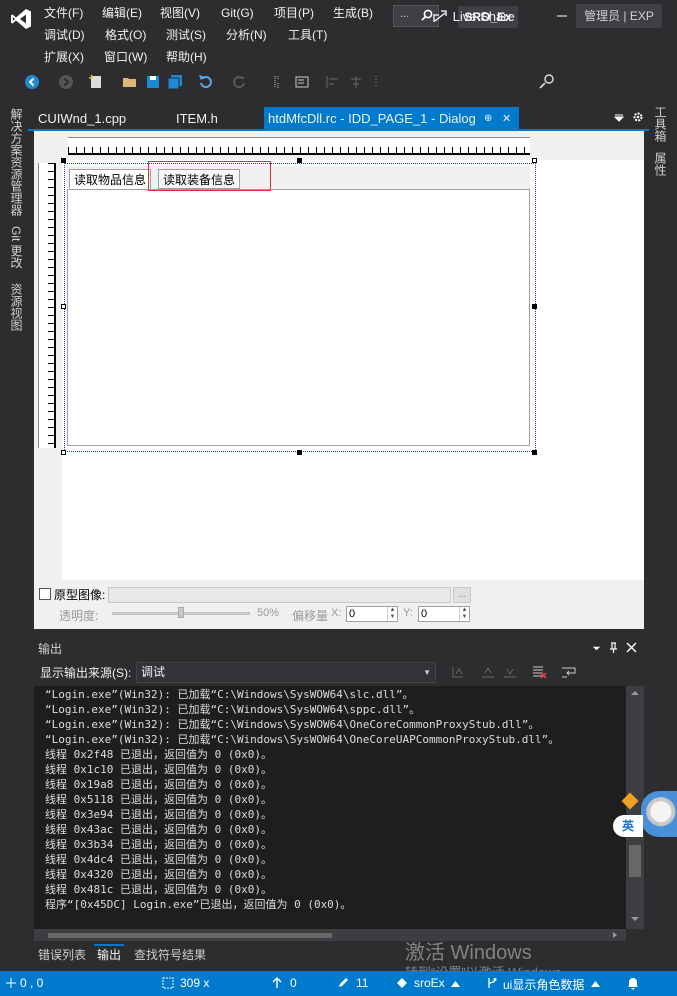 This screenshot has width=677, height=996. Describe the element at coordinates (376, 82) in the screenshot. I see `align-vertical-icon` at that location.